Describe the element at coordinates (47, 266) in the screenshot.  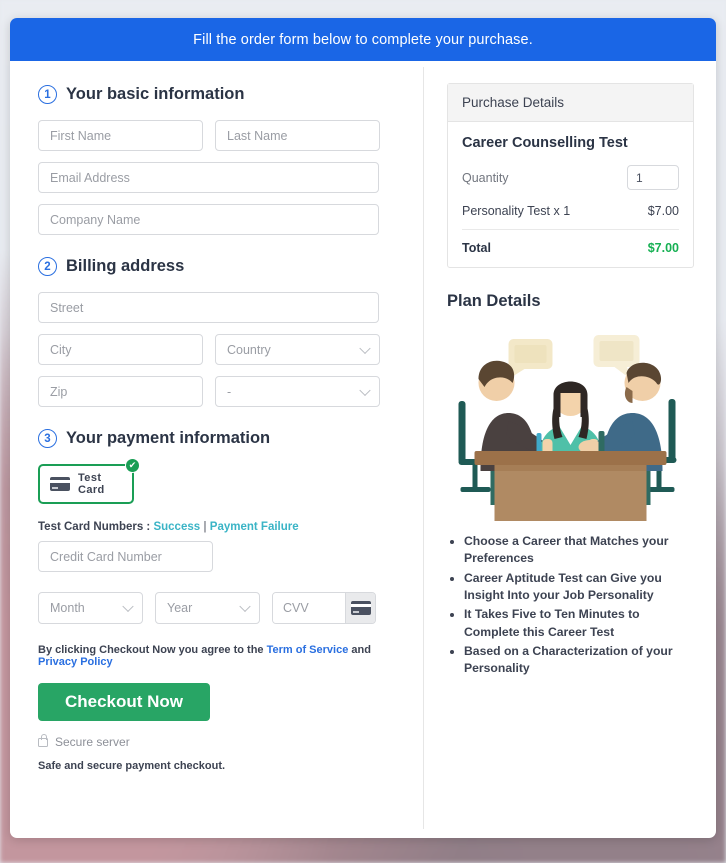
I see `step-number-2: 2` at that location.